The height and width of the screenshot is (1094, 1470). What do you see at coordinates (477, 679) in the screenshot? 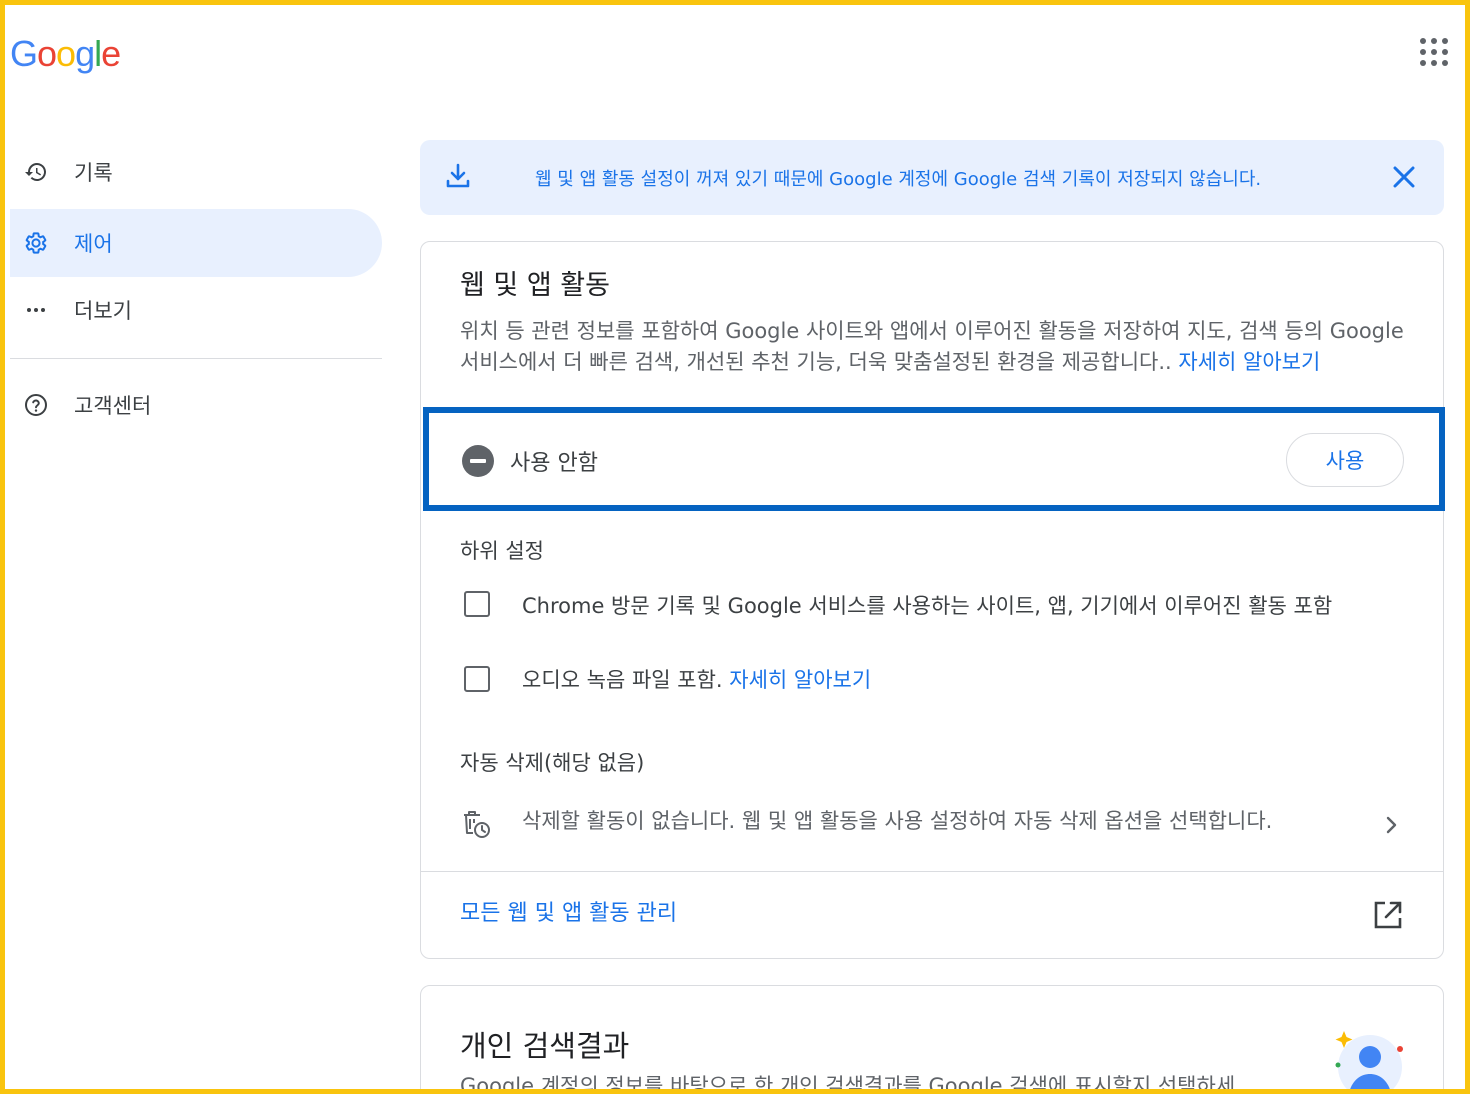
I see `audio-recordings-checkbox` at bounding box center [477, 679].